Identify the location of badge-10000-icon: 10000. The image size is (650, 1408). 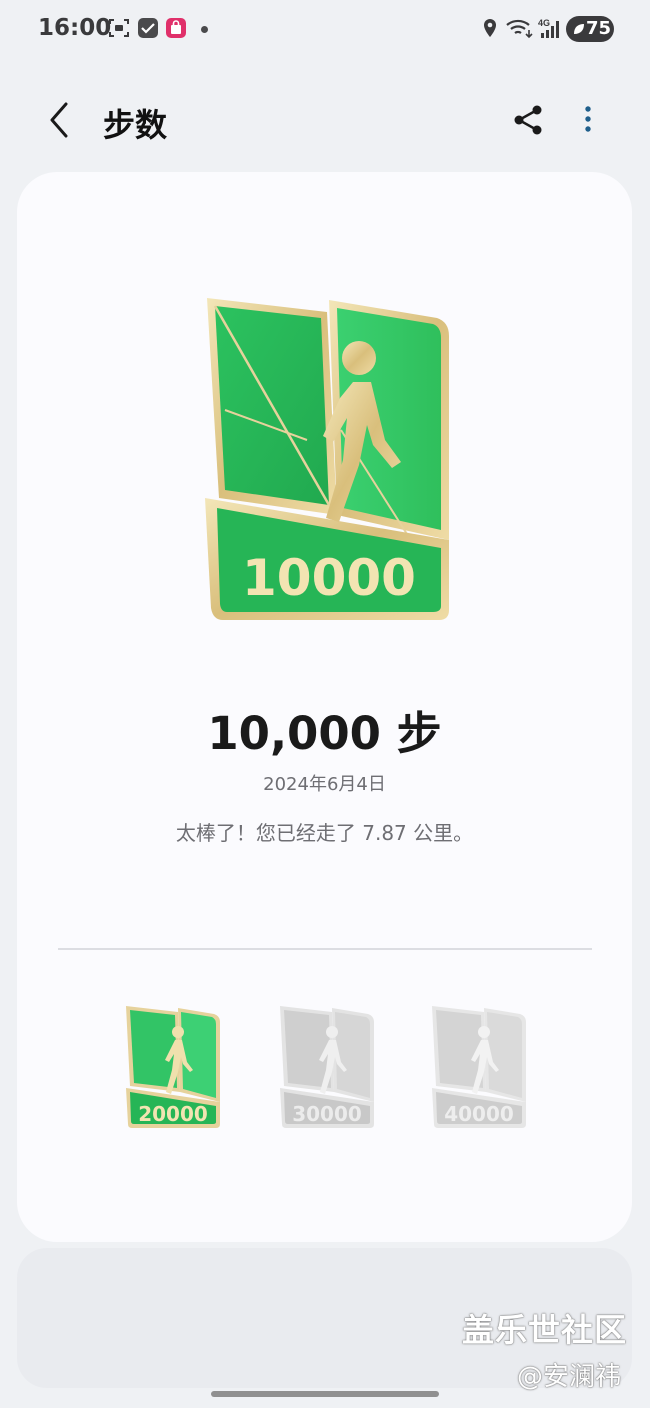
(327, 459).